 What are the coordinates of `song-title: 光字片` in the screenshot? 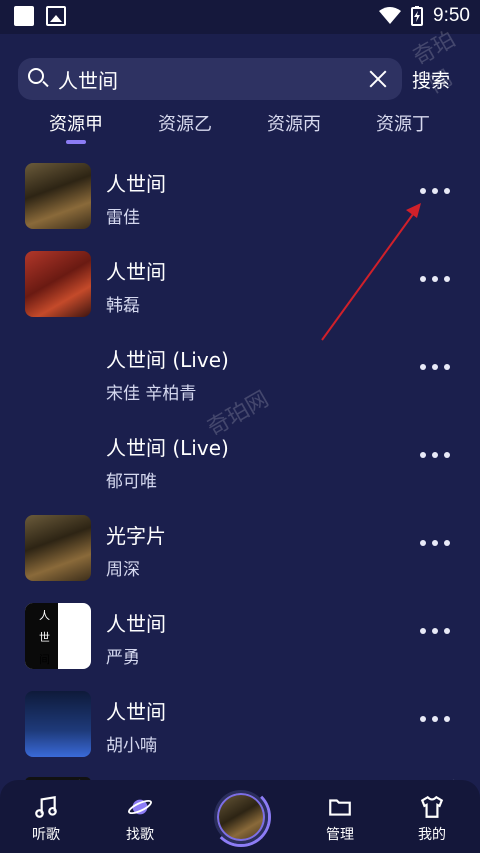 It's located at (136, 536).